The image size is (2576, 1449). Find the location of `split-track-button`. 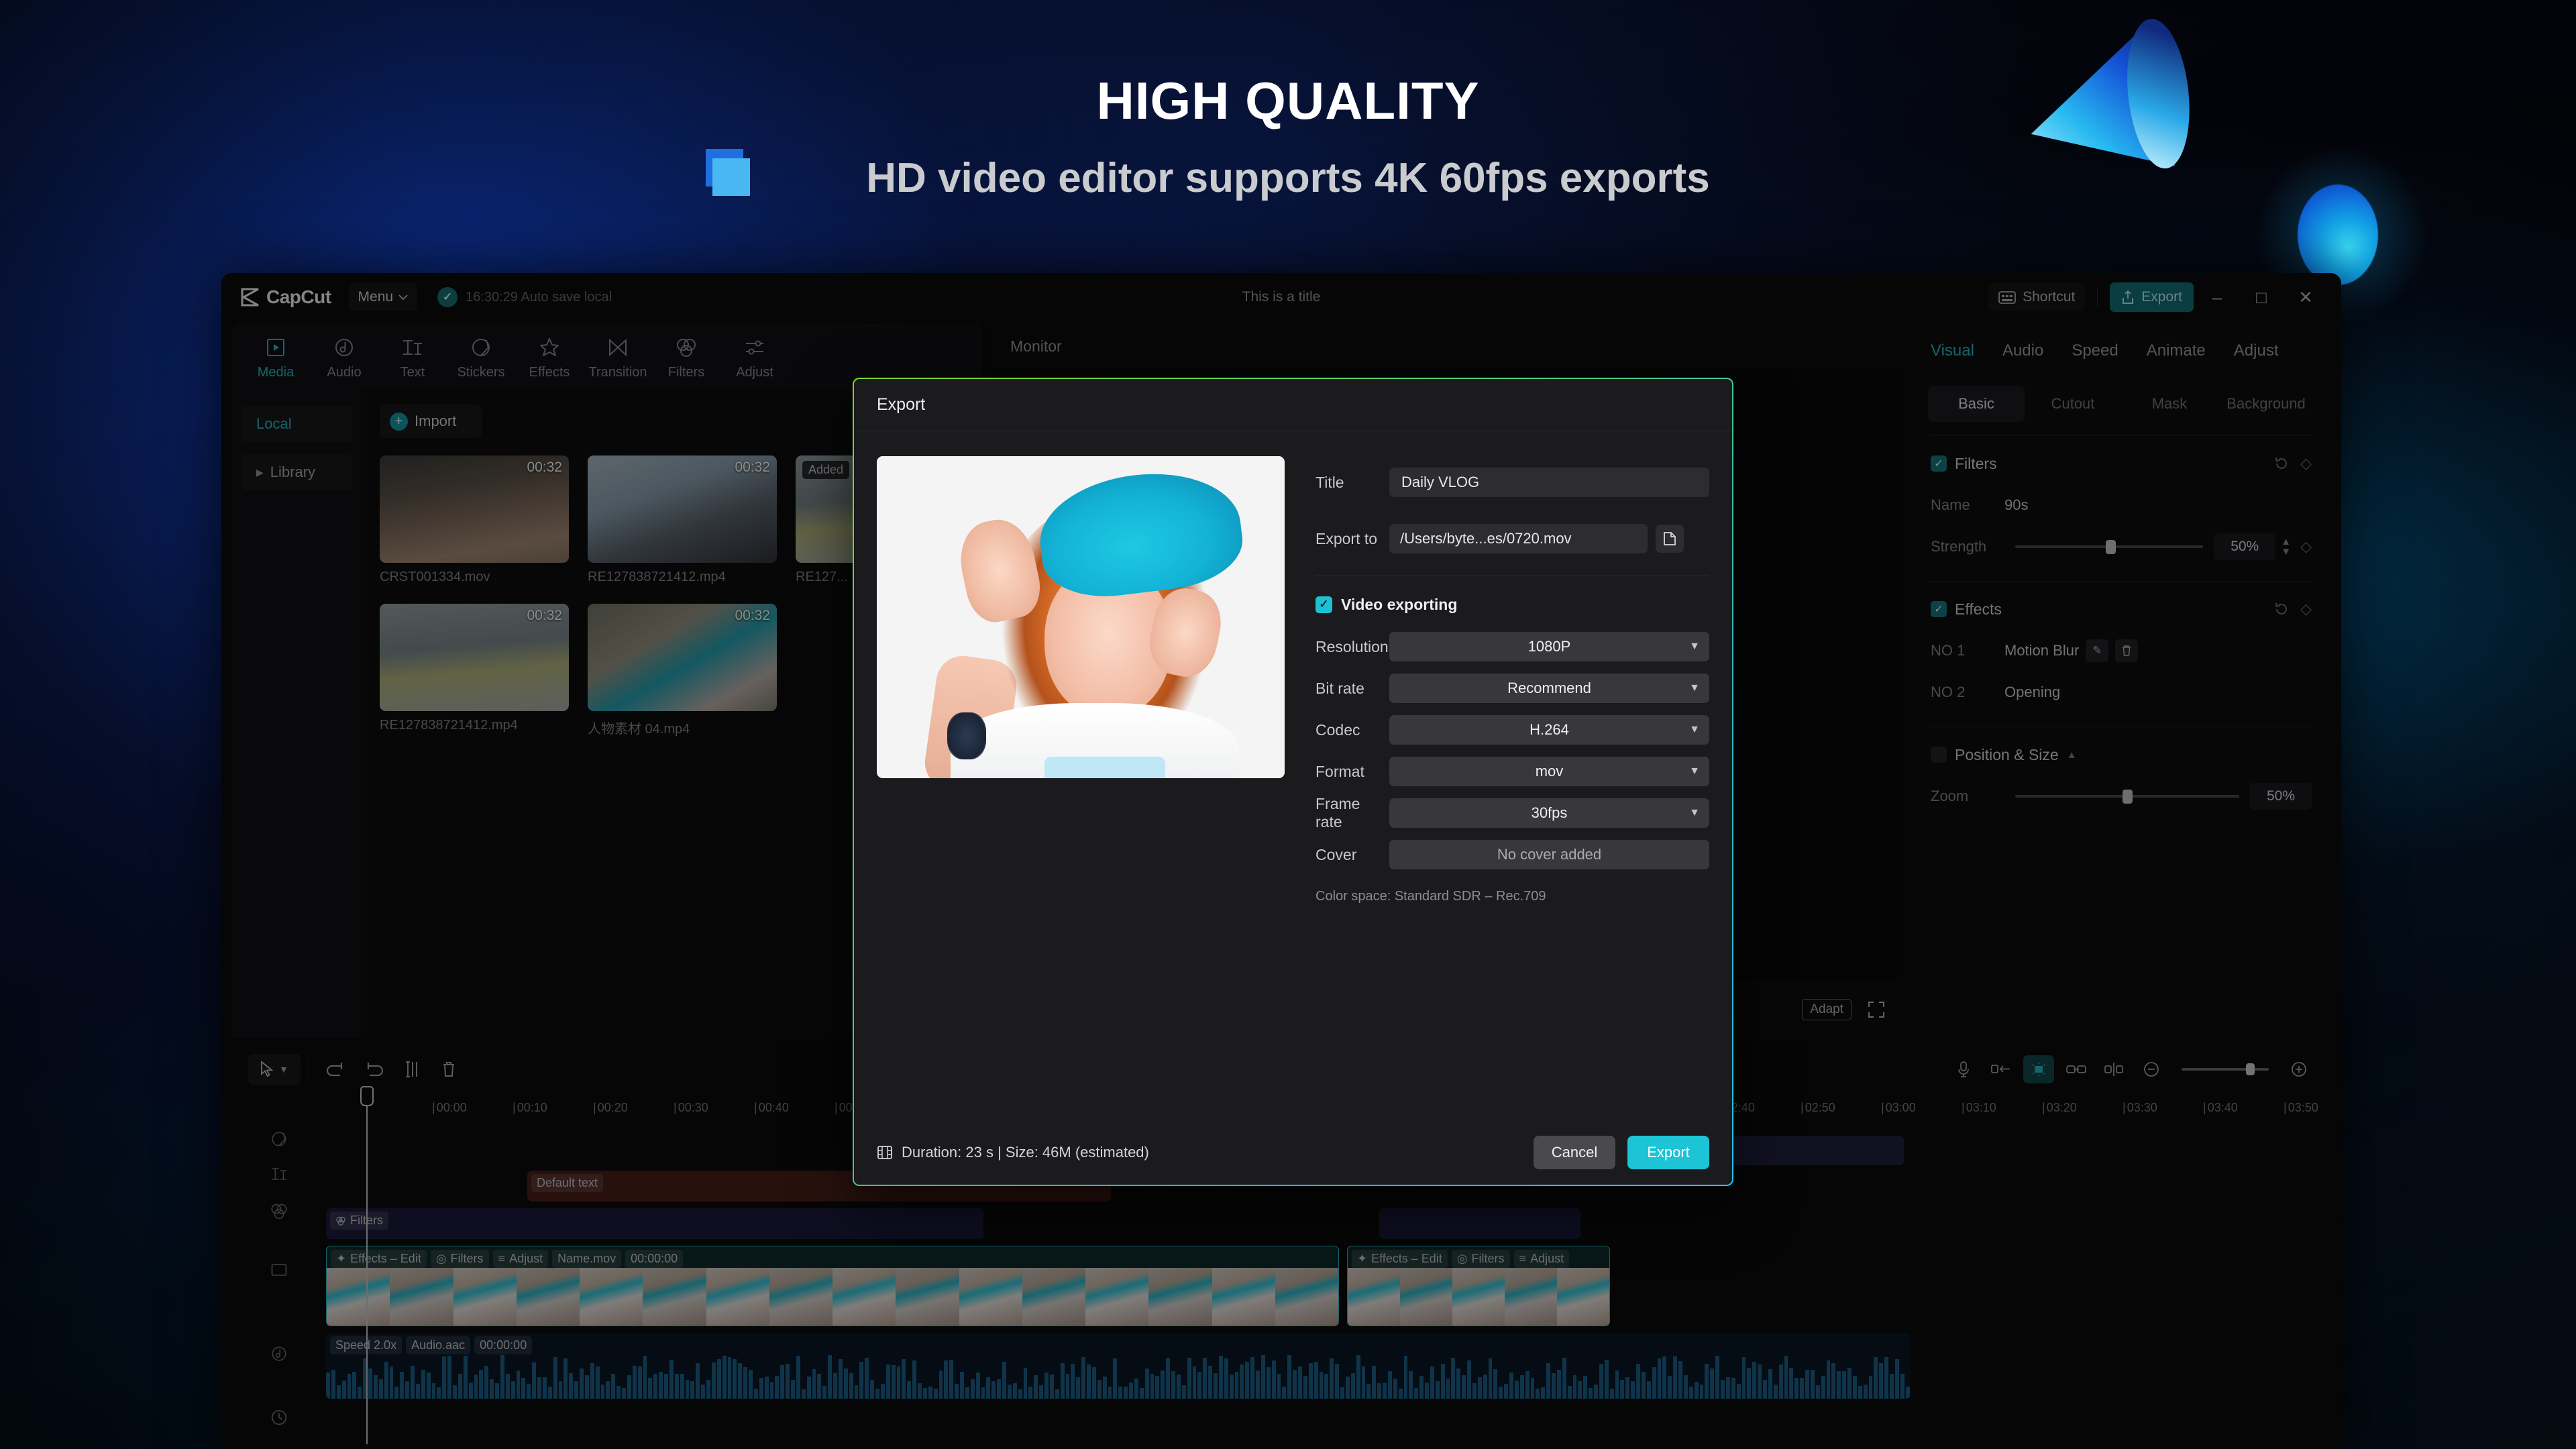

split-track-button is located at coordinates (2113, 1069).